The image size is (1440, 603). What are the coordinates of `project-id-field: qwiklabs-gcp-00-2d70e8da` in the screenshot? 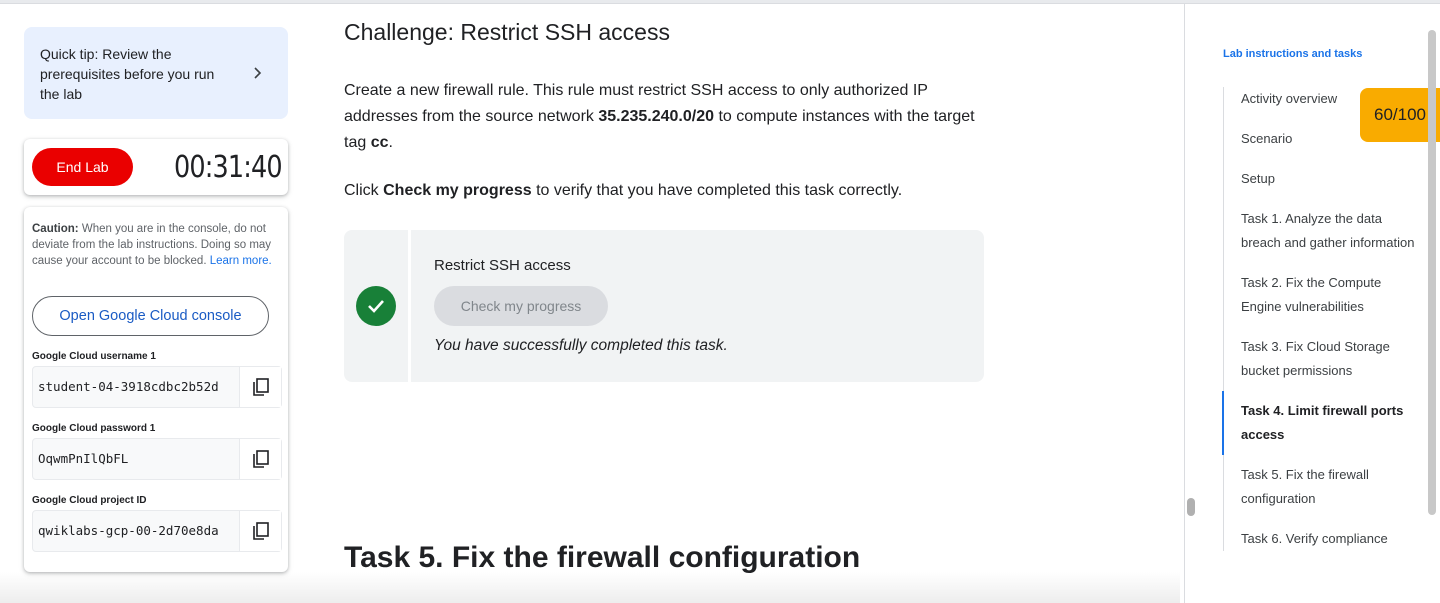 It's located at (157, 531).